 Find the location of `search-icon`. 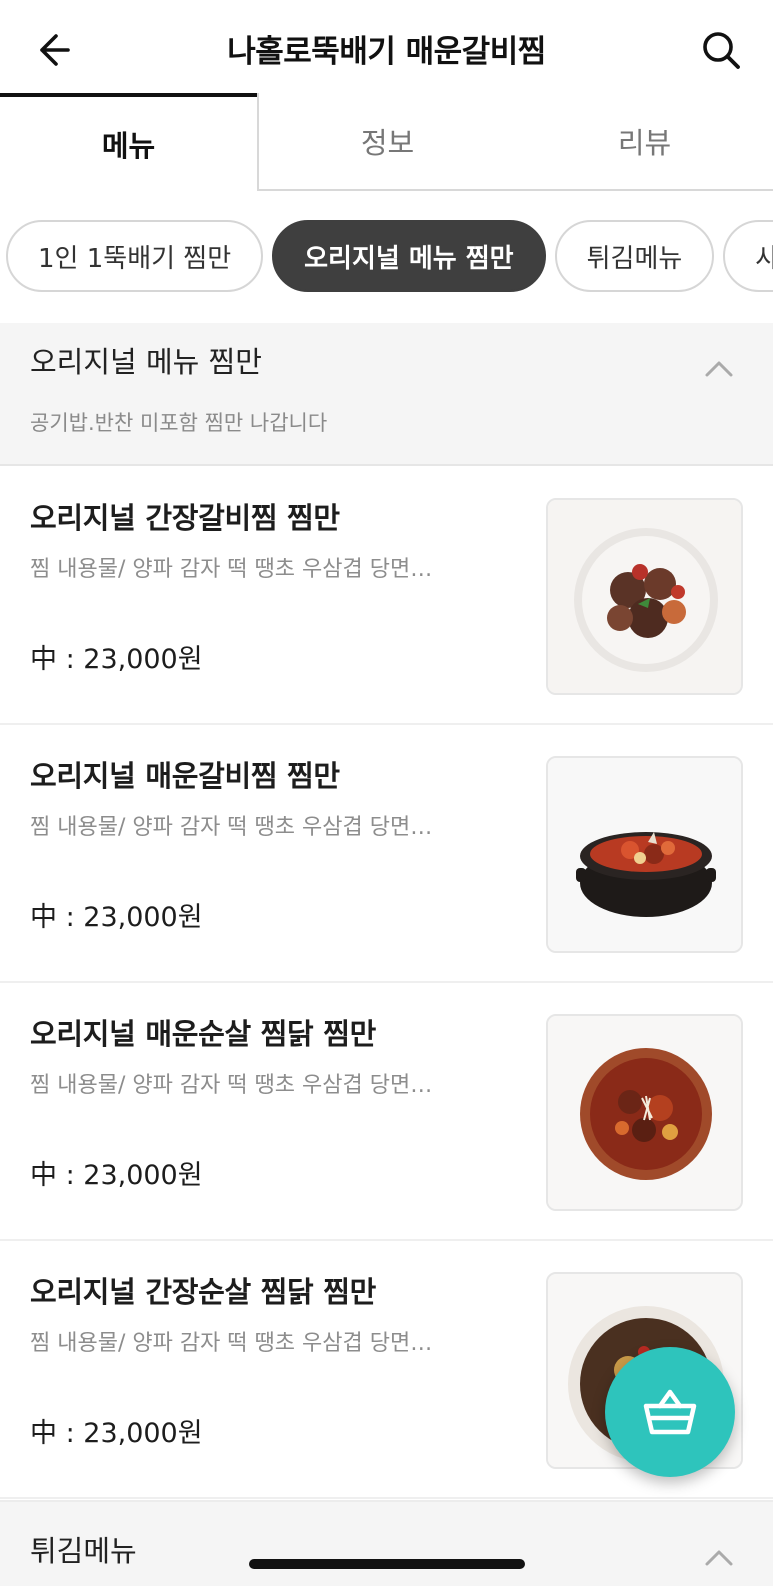

search-icon is located at coordinates (721, 50).